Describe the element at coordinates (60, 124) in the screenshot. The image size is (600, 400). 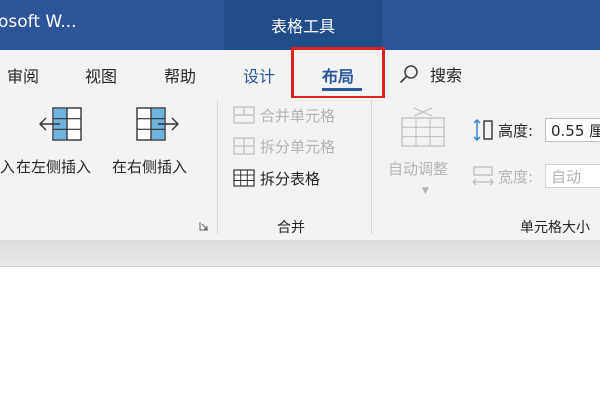
I see `insert-left-icon` at that location.